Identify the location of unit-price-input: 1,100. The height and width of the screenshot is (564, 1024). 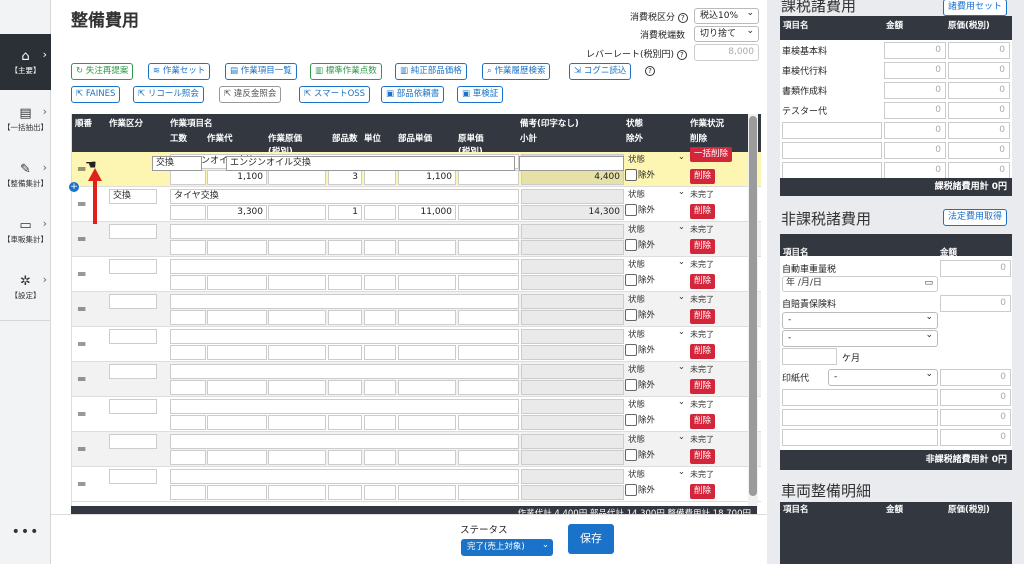
(427, 177).